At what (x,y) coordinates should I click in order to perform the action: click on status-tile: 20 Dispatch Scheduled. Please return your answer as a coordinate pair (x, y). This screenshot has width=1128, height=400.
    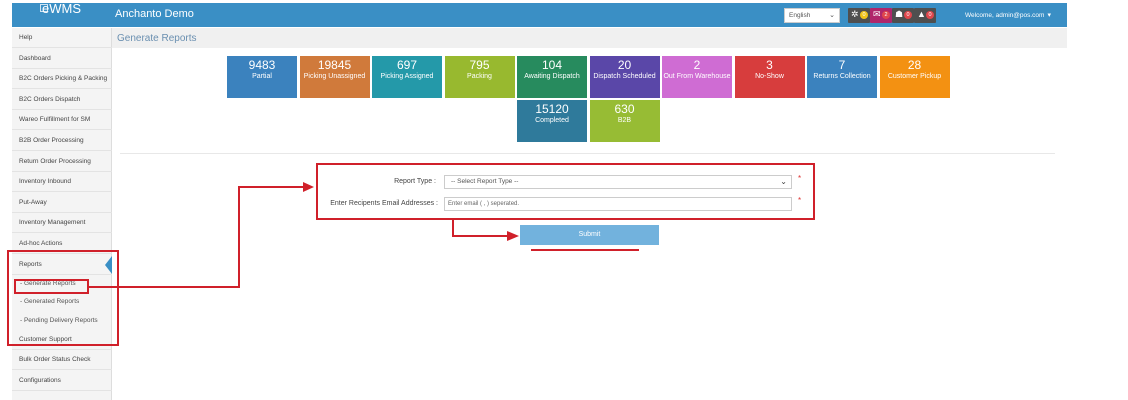
    Looking at the image, I should click on (624, 77).